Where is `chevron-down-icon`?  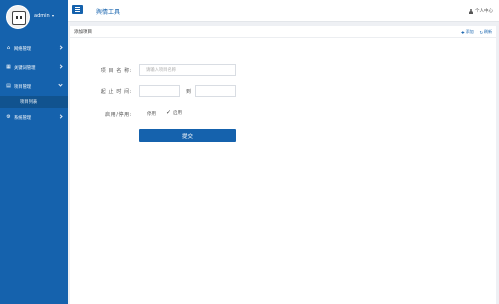
chevron-down-icon is located at coordinates (60, 84).